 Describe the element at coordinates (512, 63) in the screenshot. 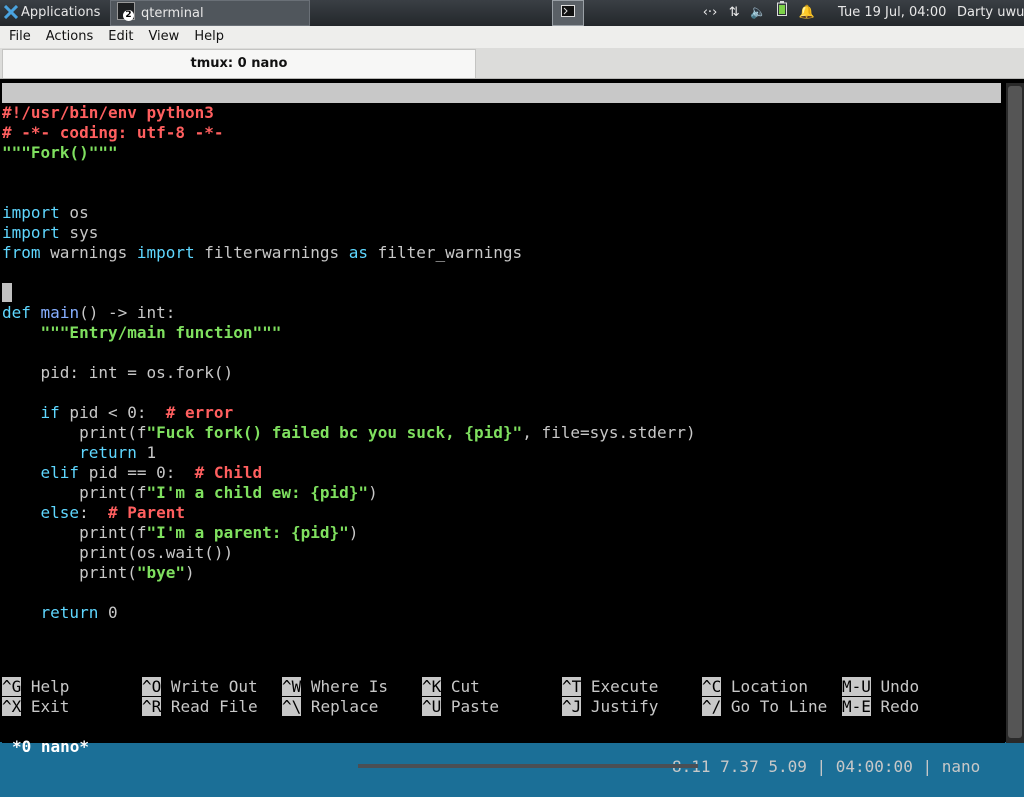

I see `tab-bar: tmux: 0 nano` at that location.